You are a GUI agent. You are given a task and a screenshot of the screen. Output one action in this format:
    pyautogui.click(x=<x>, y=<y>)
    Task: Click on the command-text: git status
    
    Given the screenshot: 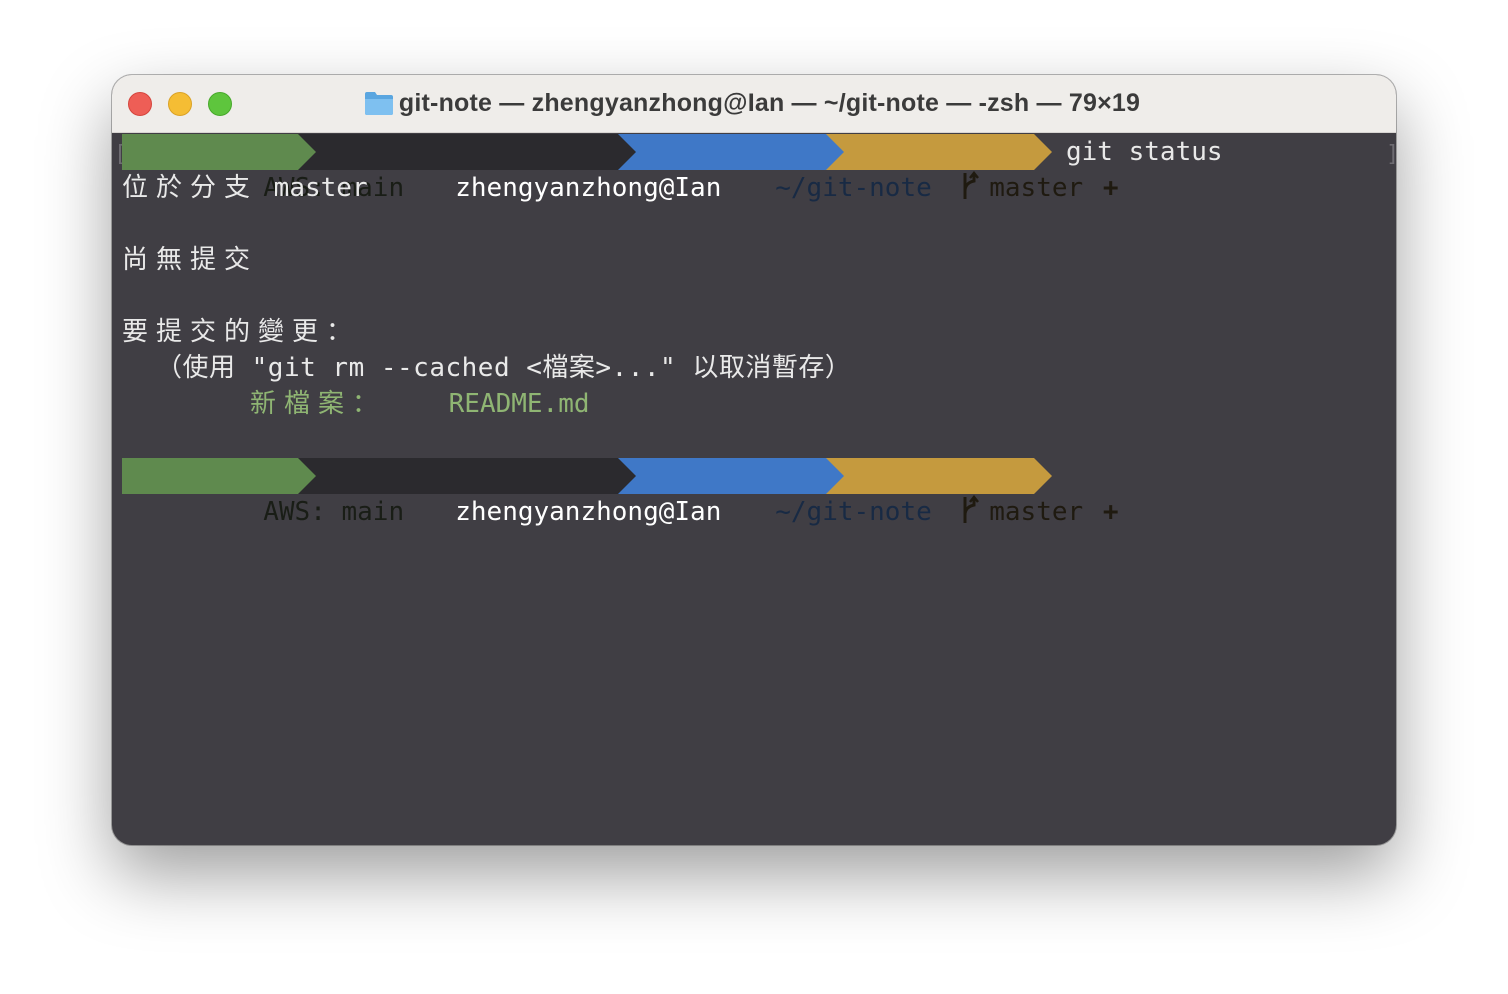 What is the action you would take?
    pyautogui.click(x=1144, y=152)
    